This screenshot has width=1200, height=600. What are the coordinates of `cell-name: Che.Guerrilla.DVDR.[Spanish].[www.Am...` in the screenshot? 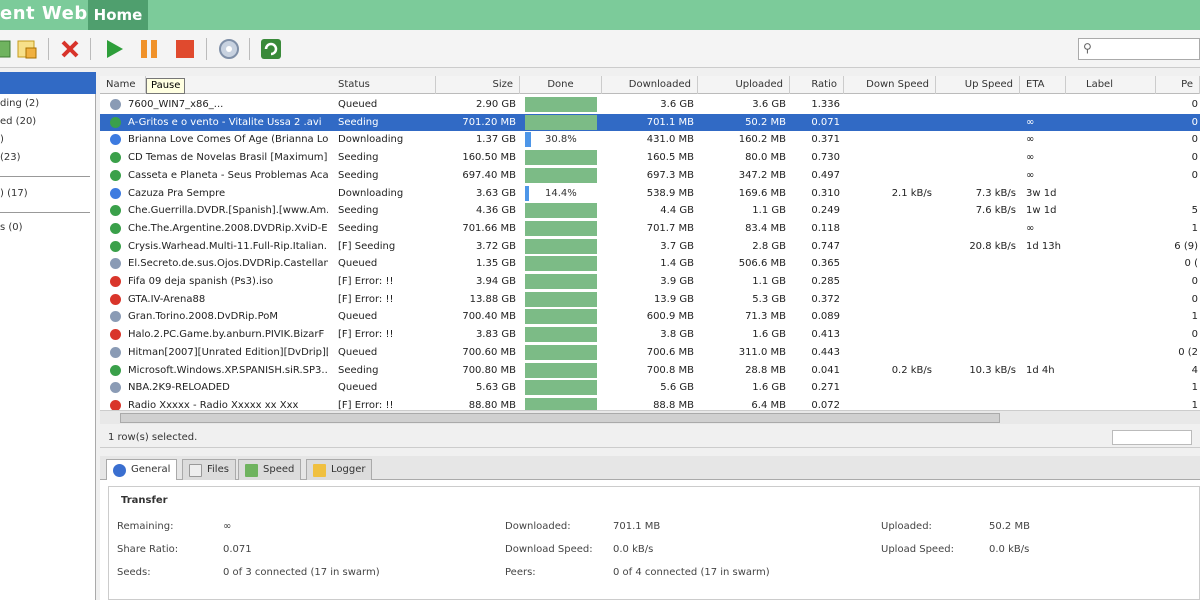 It's located at (228, 211).